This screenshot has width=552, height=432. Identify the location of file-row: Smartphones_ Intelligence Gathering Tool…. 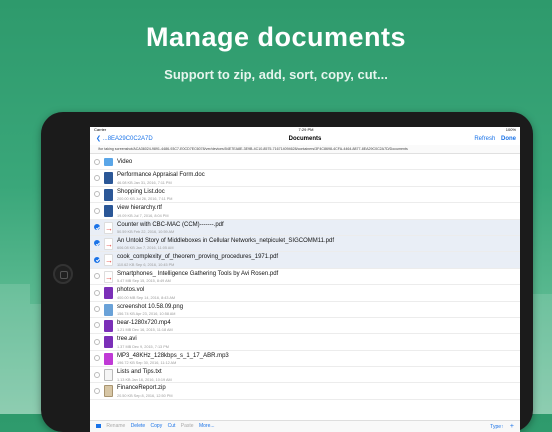
(305, 277).